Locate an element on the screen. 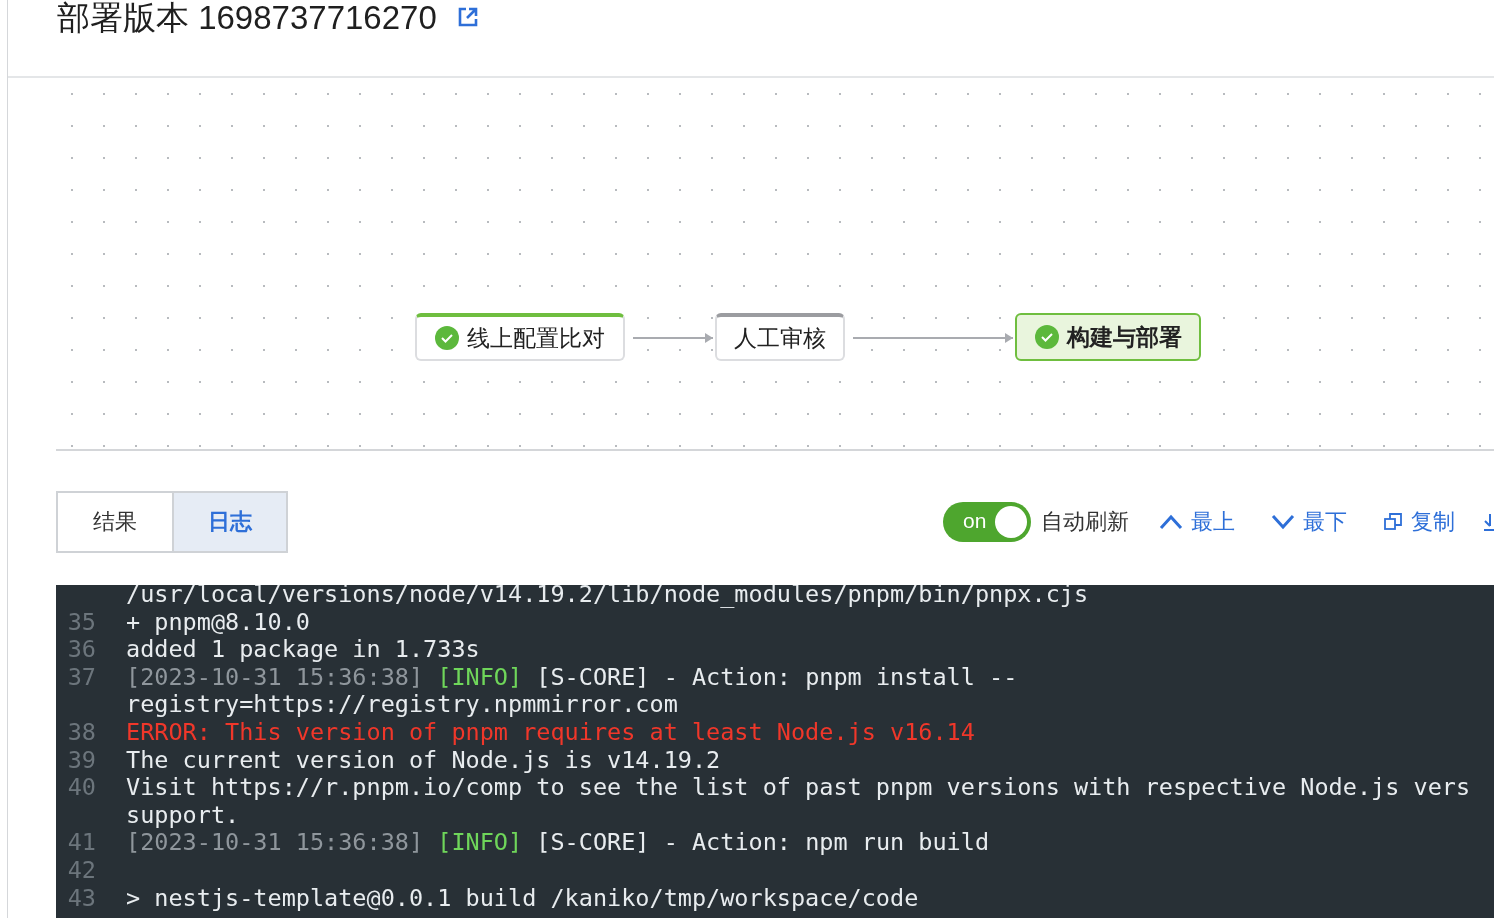 This screenshot has height=918, width=1494. pipeline-stage: 线上配置比对 is located at coordinates (520, 337).